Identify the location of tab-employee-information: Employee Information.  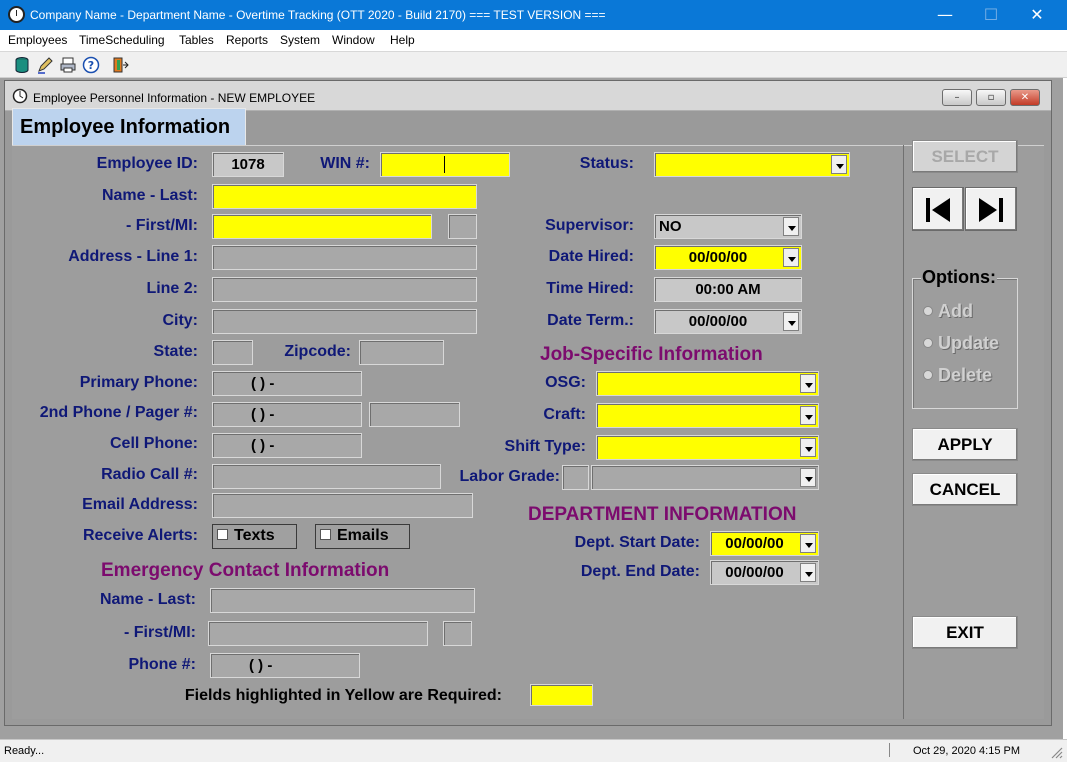
(129, 126).